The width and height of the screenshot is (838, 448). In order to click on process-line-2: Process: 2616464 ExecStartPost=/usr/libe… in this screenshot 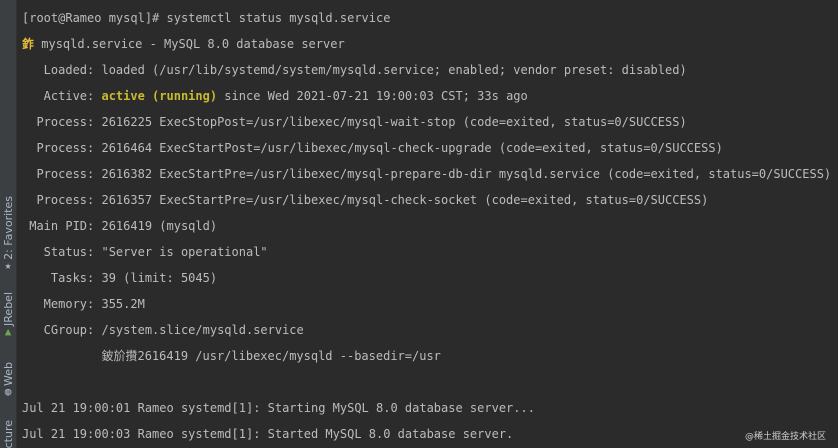, I will do `click(372, 148)`.